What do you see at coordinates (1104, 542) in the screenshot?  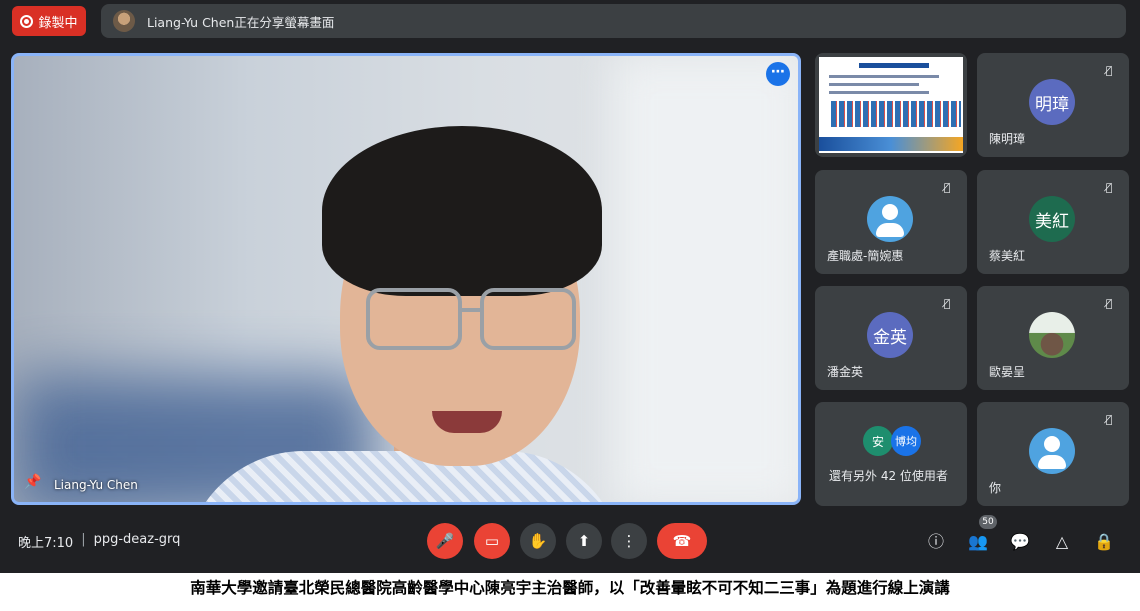 I see `host-controls-icon: 🔒` at bounding box center [1104, 542].